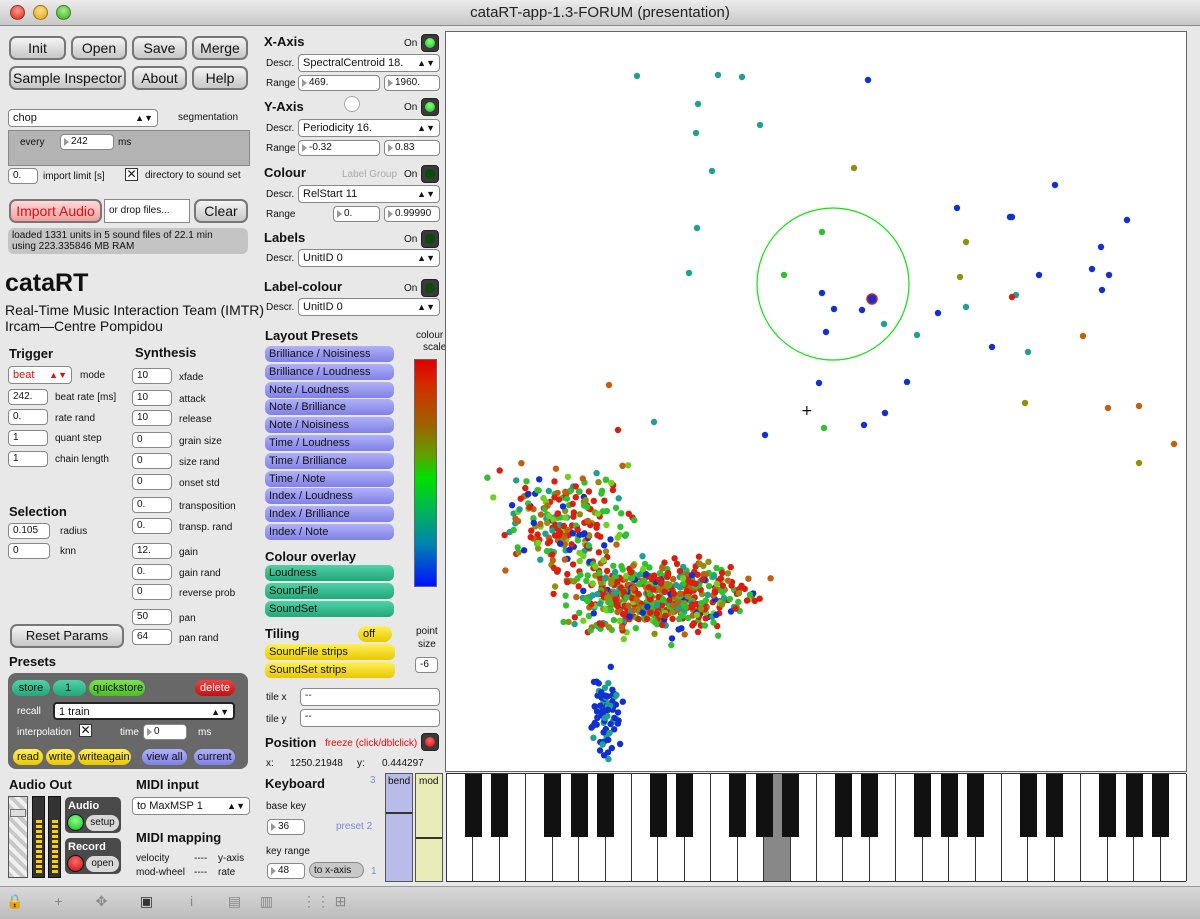 This screenshot has height=919, width=1200. I want to click on interpolation-checkbox: ✕, so click(85, 730).